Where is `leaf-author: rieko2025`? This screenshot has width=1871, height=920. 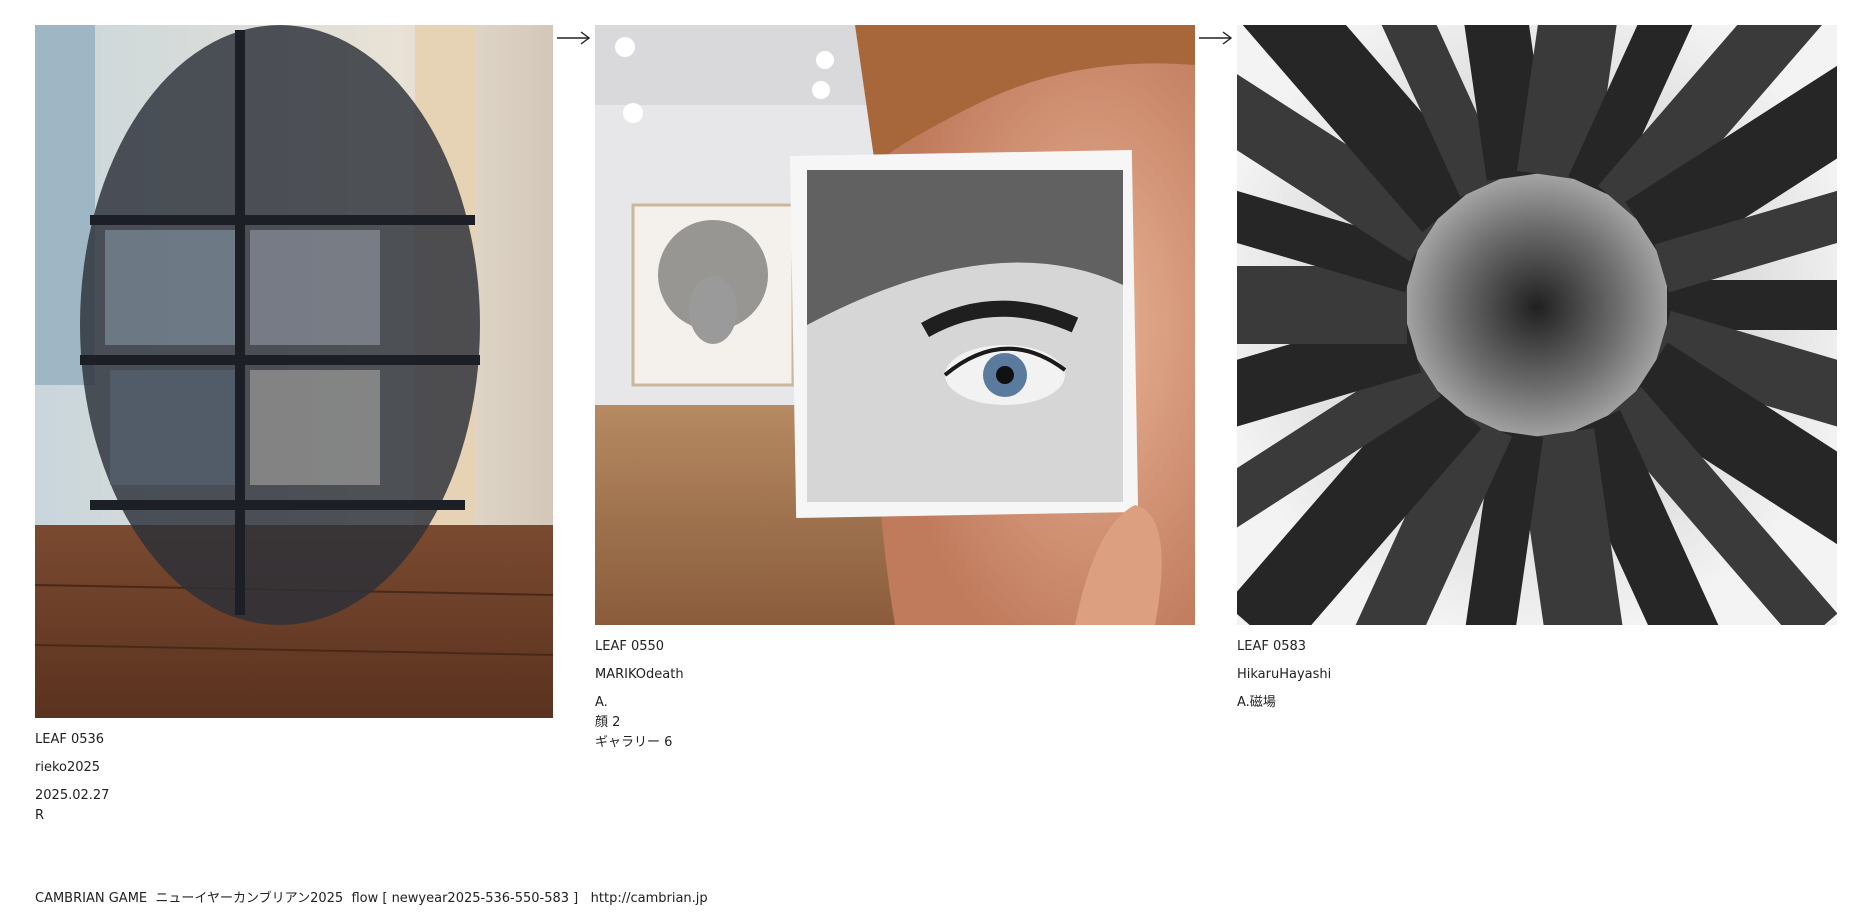 leaf-author: rieko2025 is located at coordinates (294, 768).